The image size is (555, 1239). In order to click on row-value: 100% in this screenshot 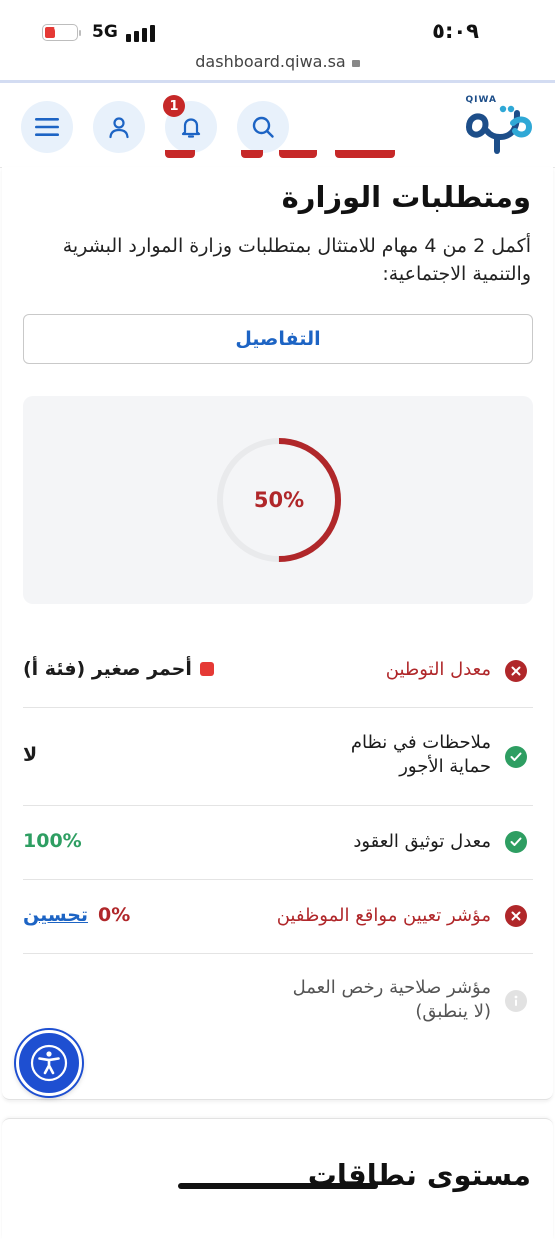, I will do `click(52, 841)`.